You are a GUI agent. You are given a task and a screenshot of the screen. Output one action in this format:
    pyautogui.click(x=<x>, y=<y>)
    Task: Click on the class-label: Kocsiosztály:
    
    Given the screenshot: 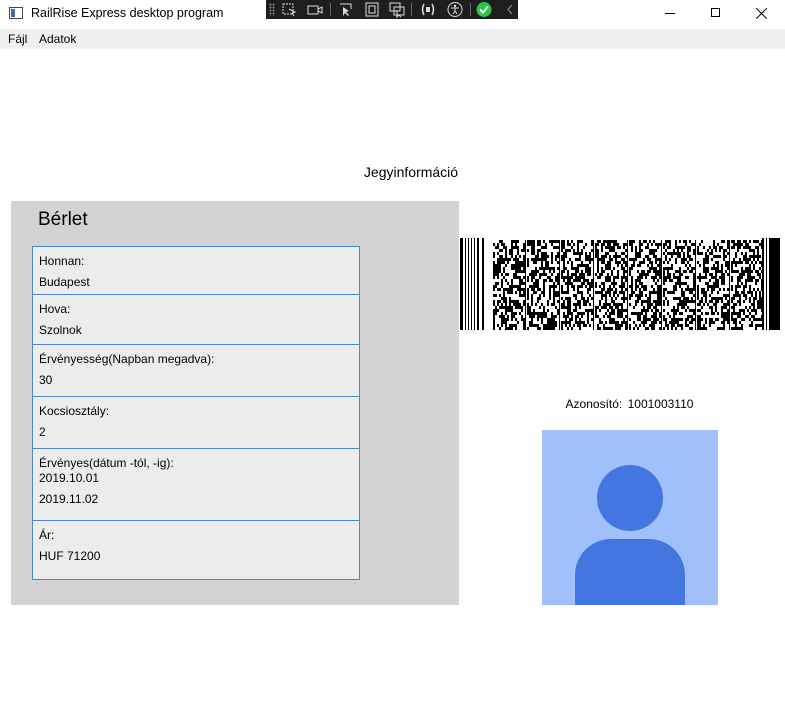 What is the action you would take?
    pyautogui.click(x=74, y=411)
    